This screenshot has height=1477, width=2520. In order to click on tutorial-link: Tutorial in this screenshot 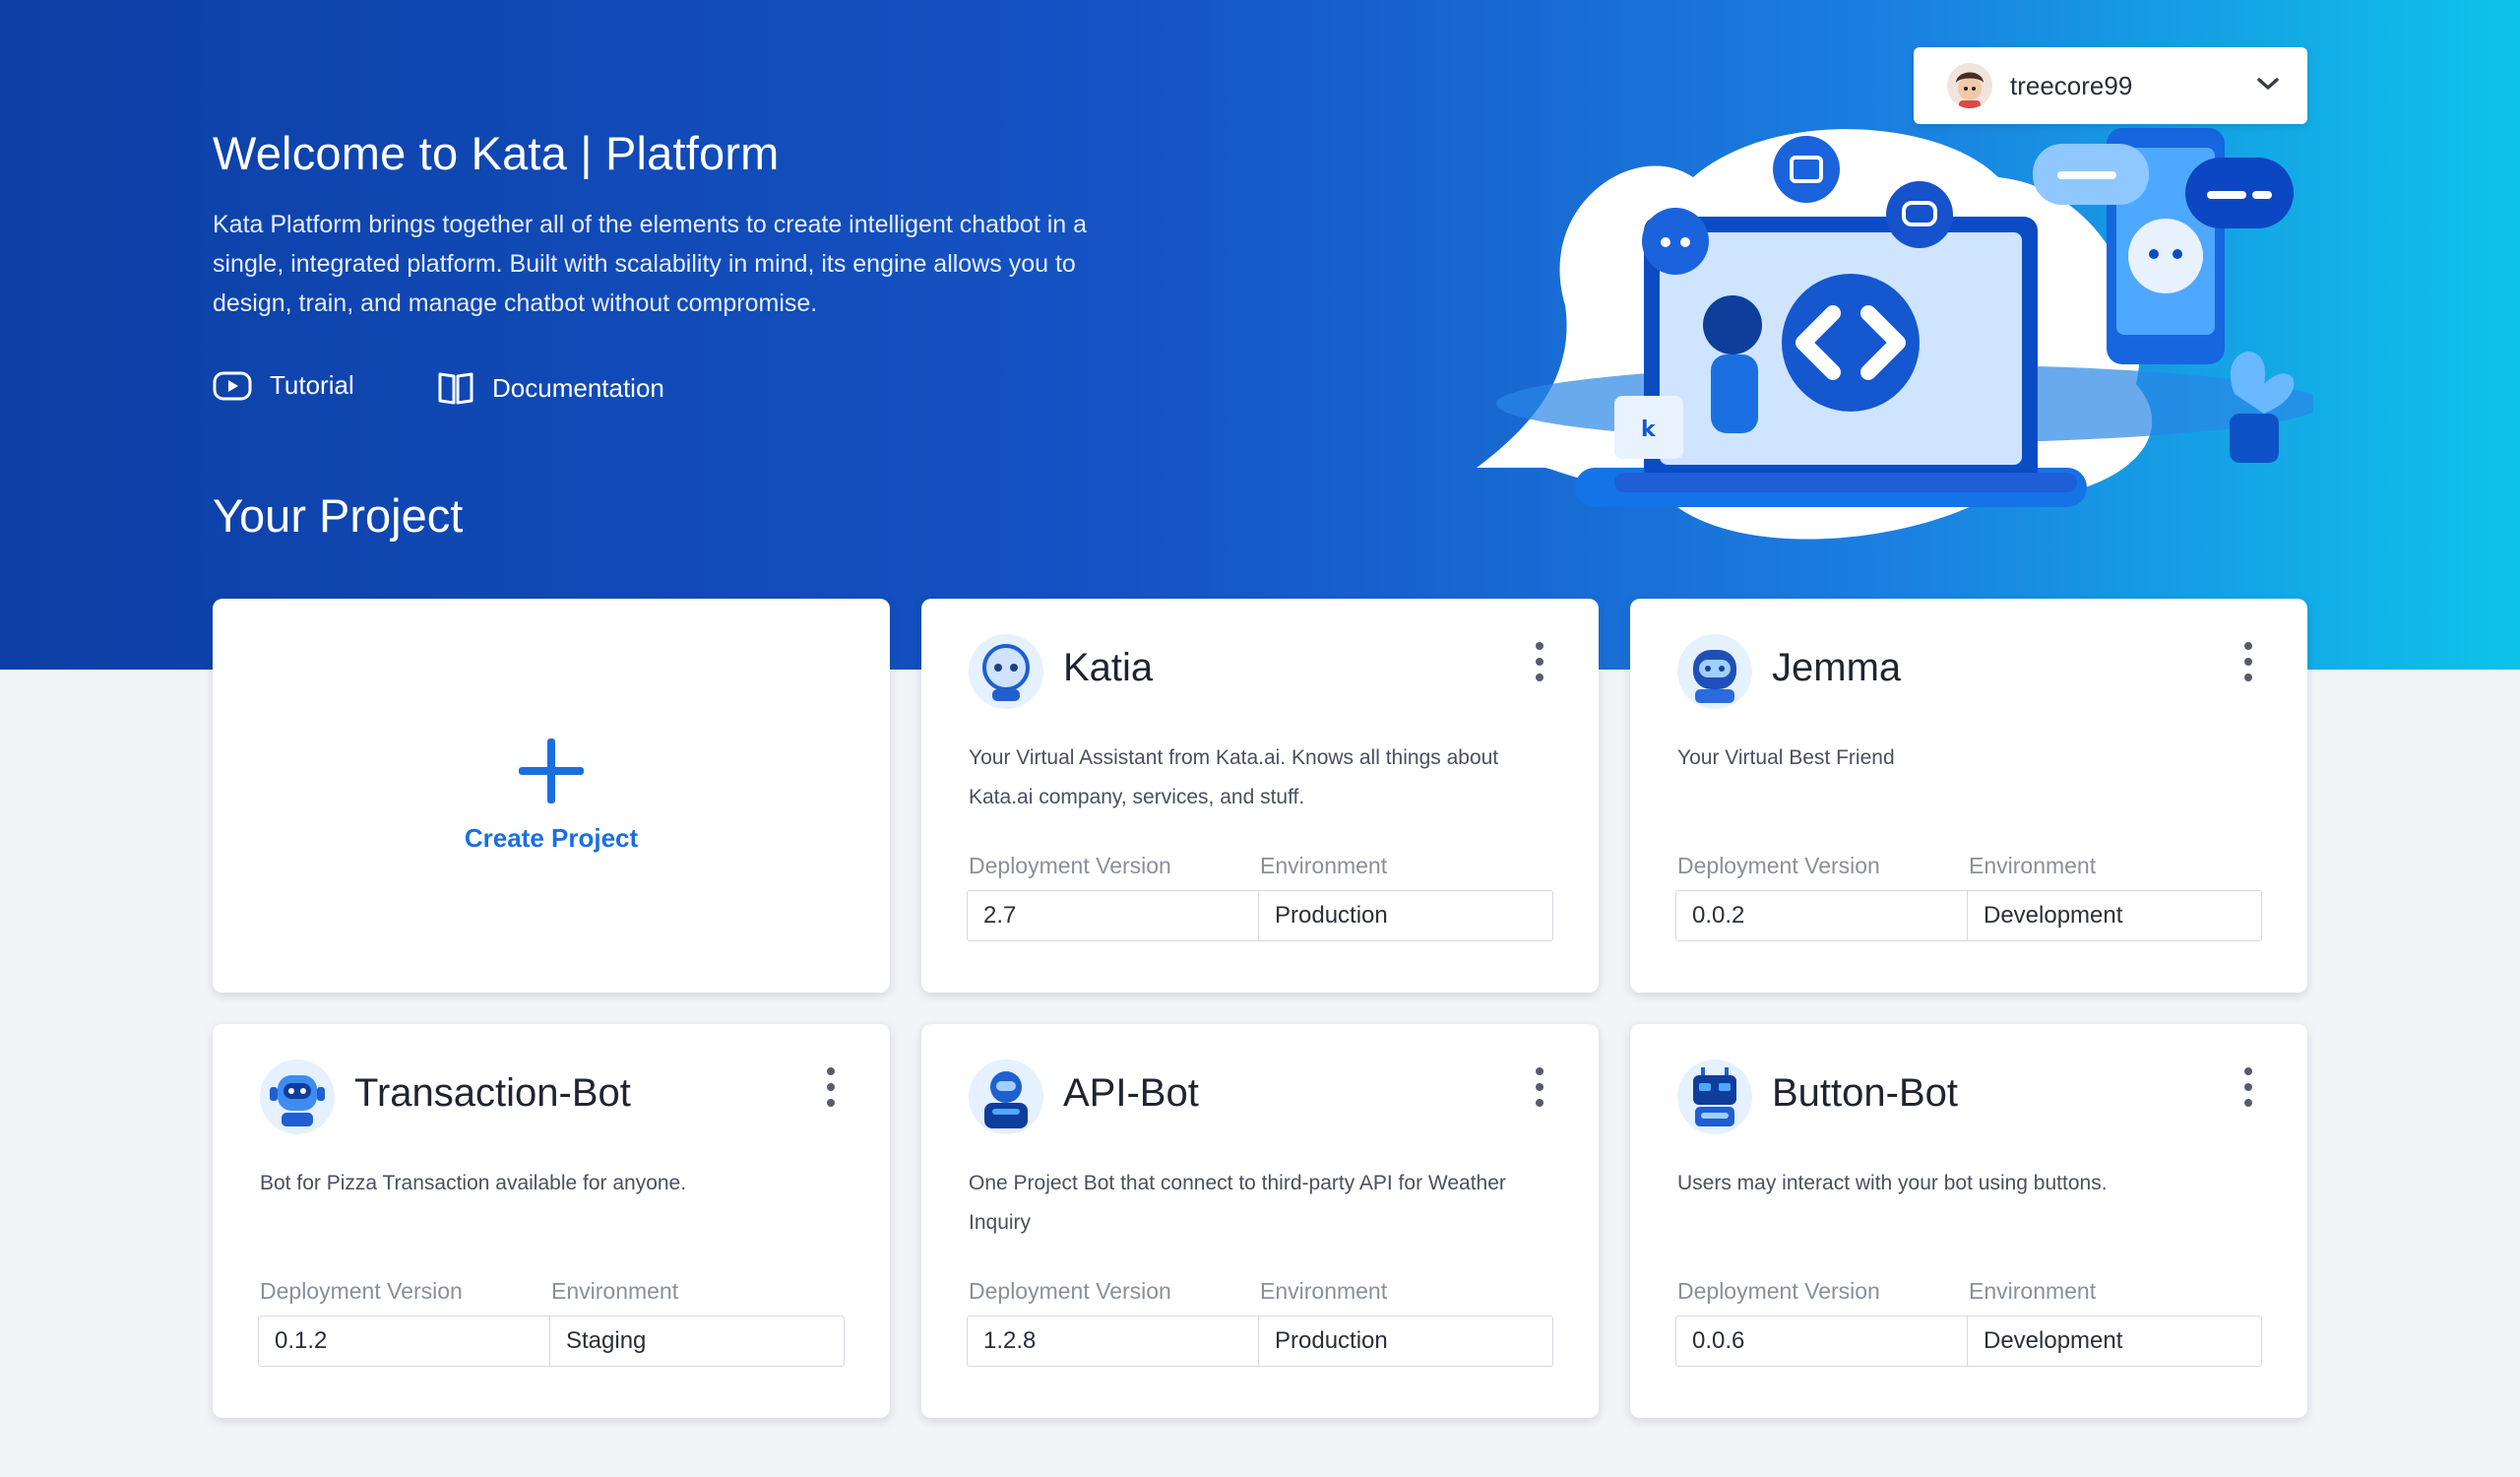, I will do `click(283, 385)`.